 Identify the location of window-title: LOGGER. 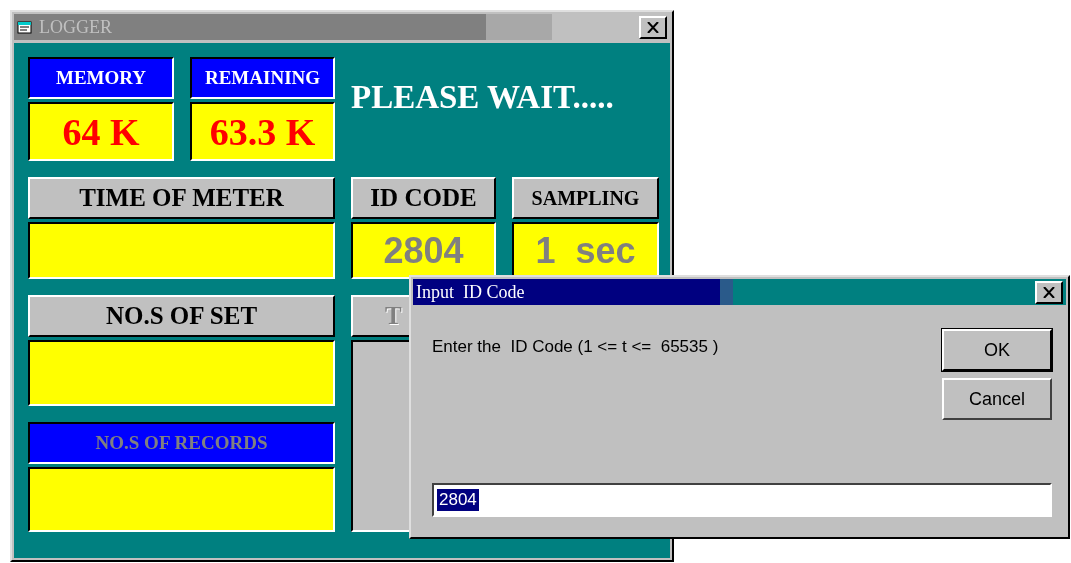
(75, 27).